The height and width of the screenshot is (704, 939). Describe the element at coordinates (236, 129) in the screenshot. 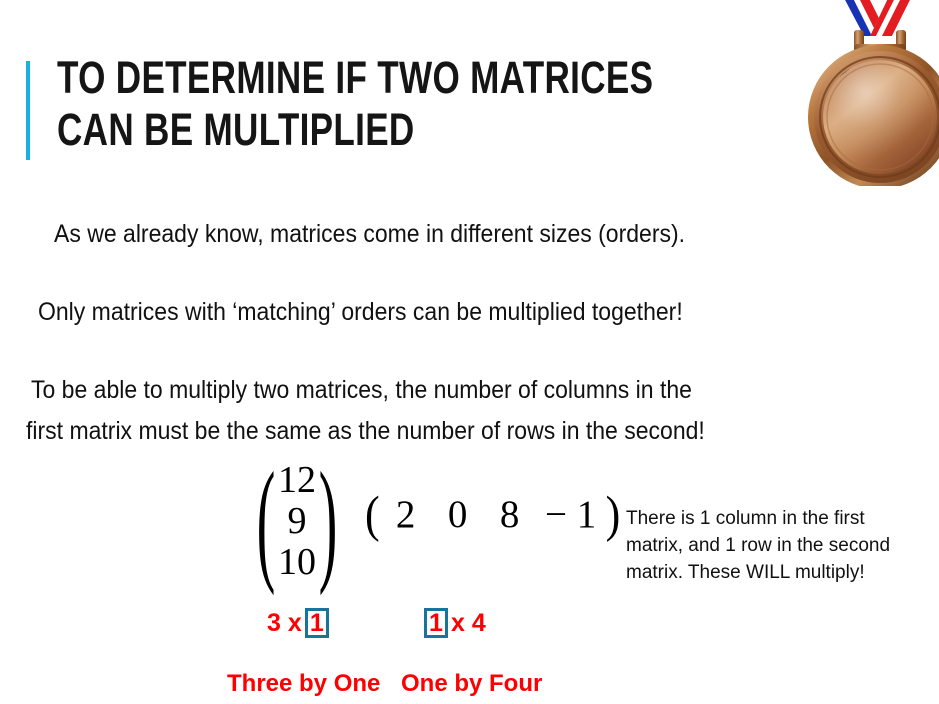

I see `page-title-line-2: Can Be Multiplied` at that location.